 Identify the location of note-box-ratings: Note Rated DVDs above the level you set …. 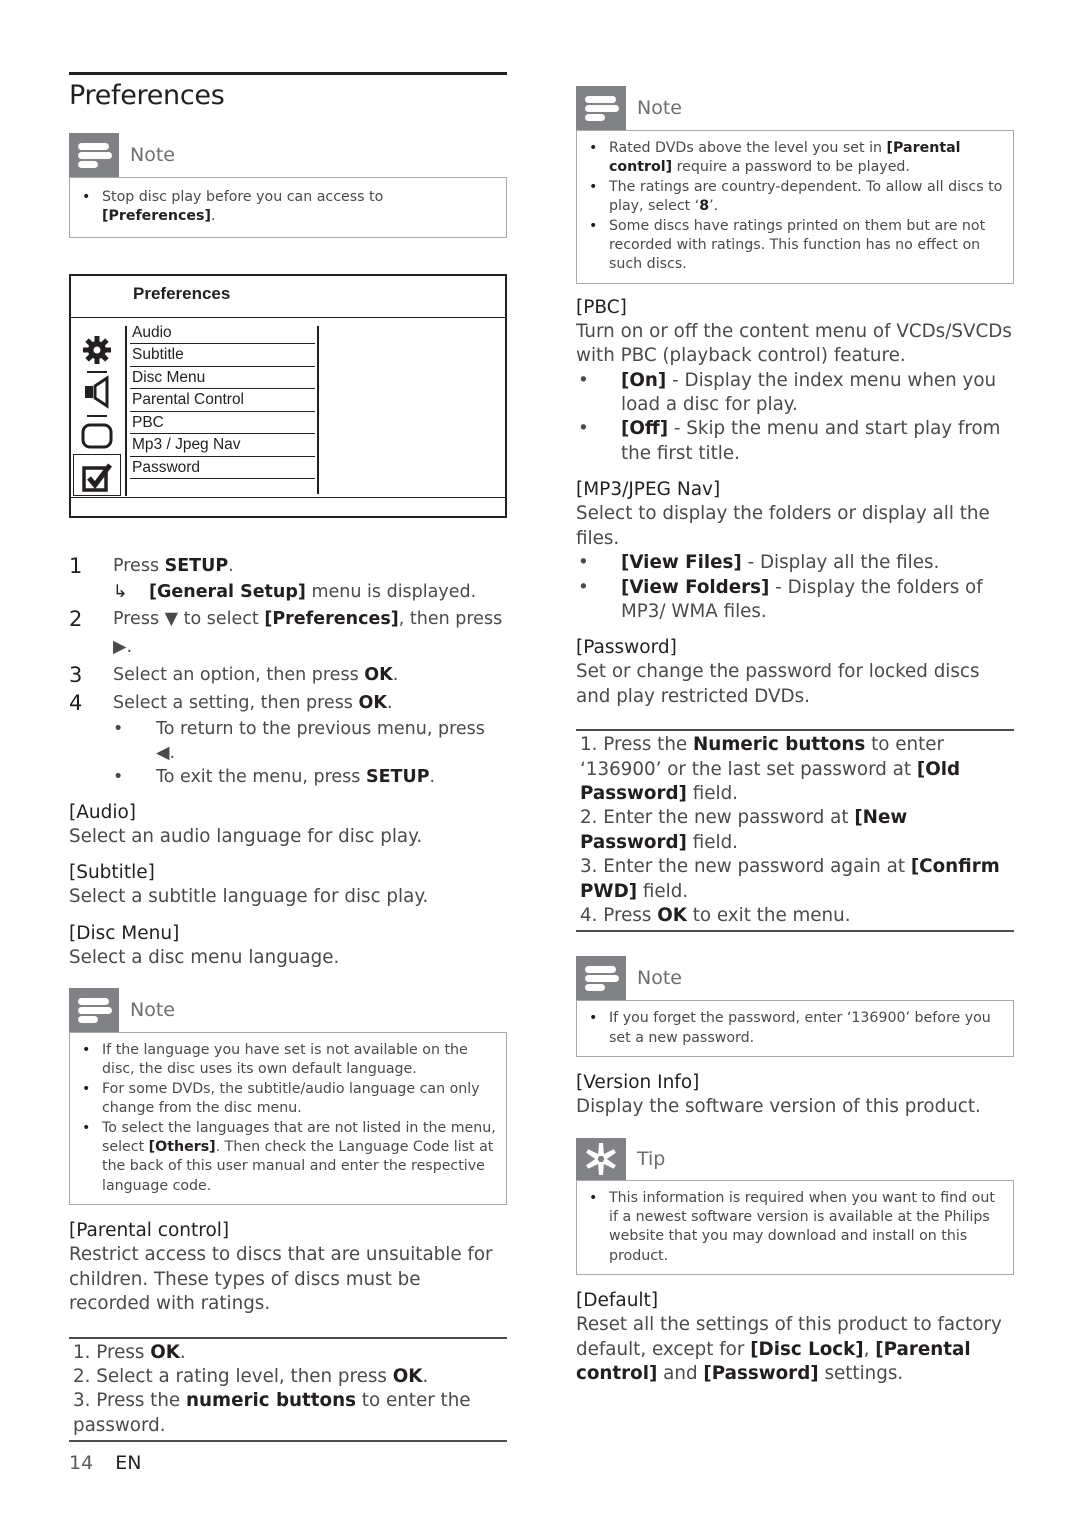
(795, 185).